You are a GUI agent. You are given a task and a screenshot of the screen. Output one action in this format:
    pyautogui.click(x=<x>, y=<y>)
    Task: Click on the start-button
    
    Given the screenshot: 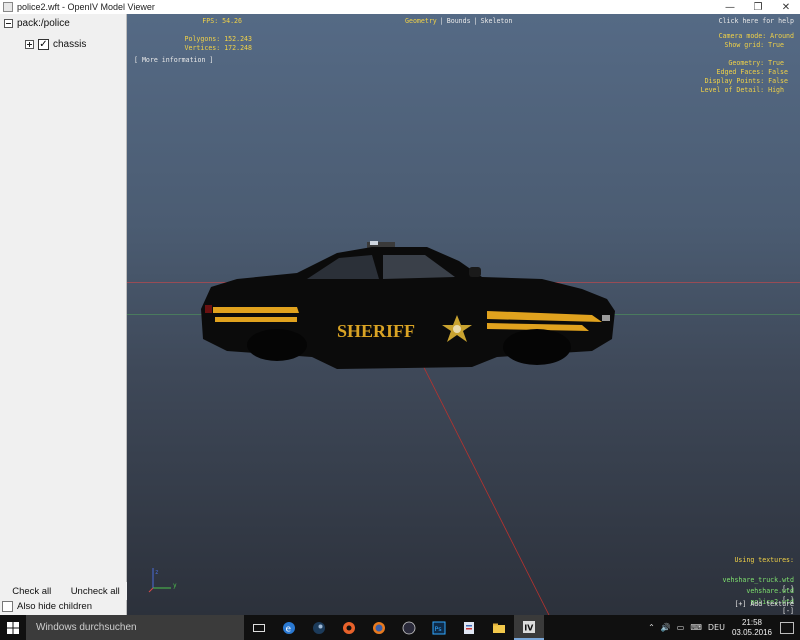 What is the action you would take?
    pyautogui.click(x=13, y=627)
    